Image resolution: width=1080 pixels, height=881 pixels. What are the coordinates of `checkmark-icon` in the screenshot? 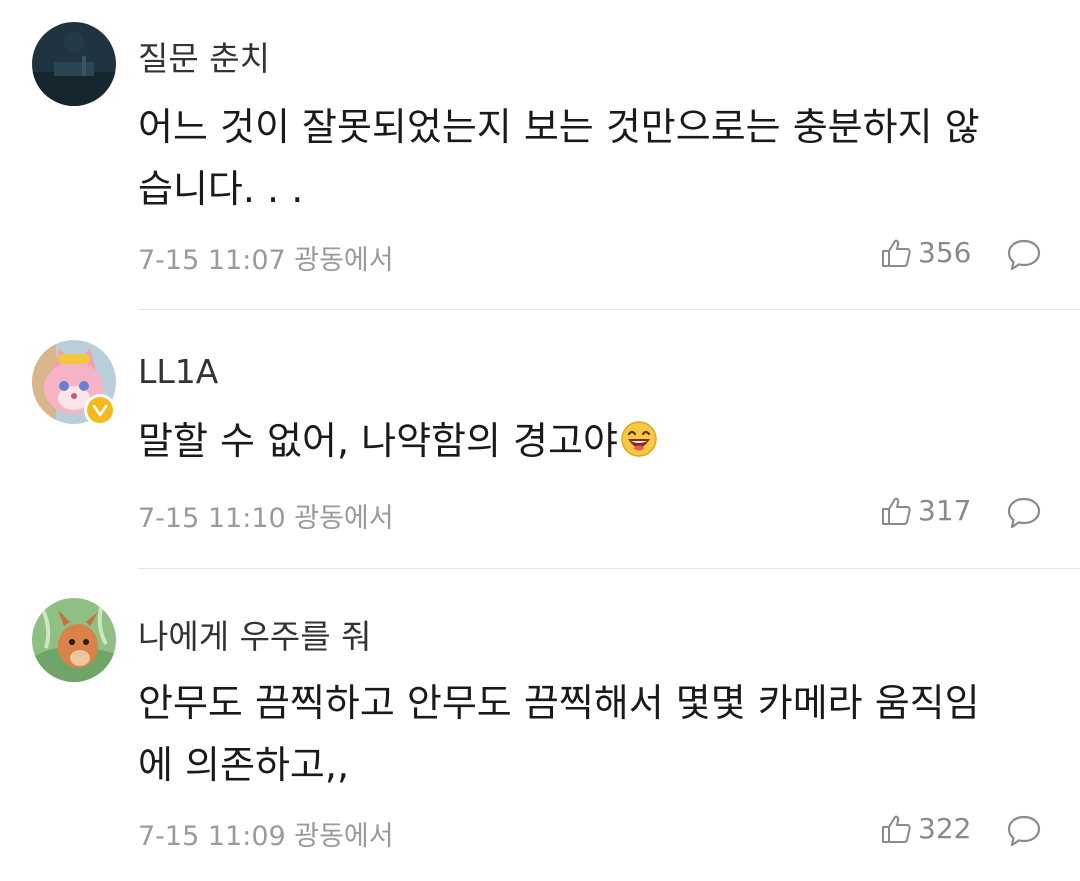 It's located at (100, 410).